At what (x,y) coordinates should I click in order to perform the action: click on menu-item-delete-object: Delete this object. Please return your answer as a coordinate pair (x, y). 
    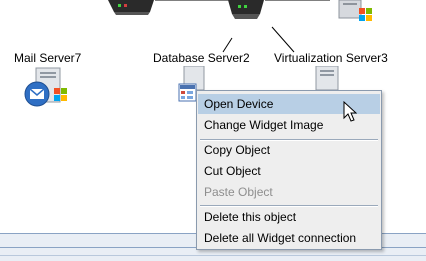
    Looking at the image, I should click on (289, 217).